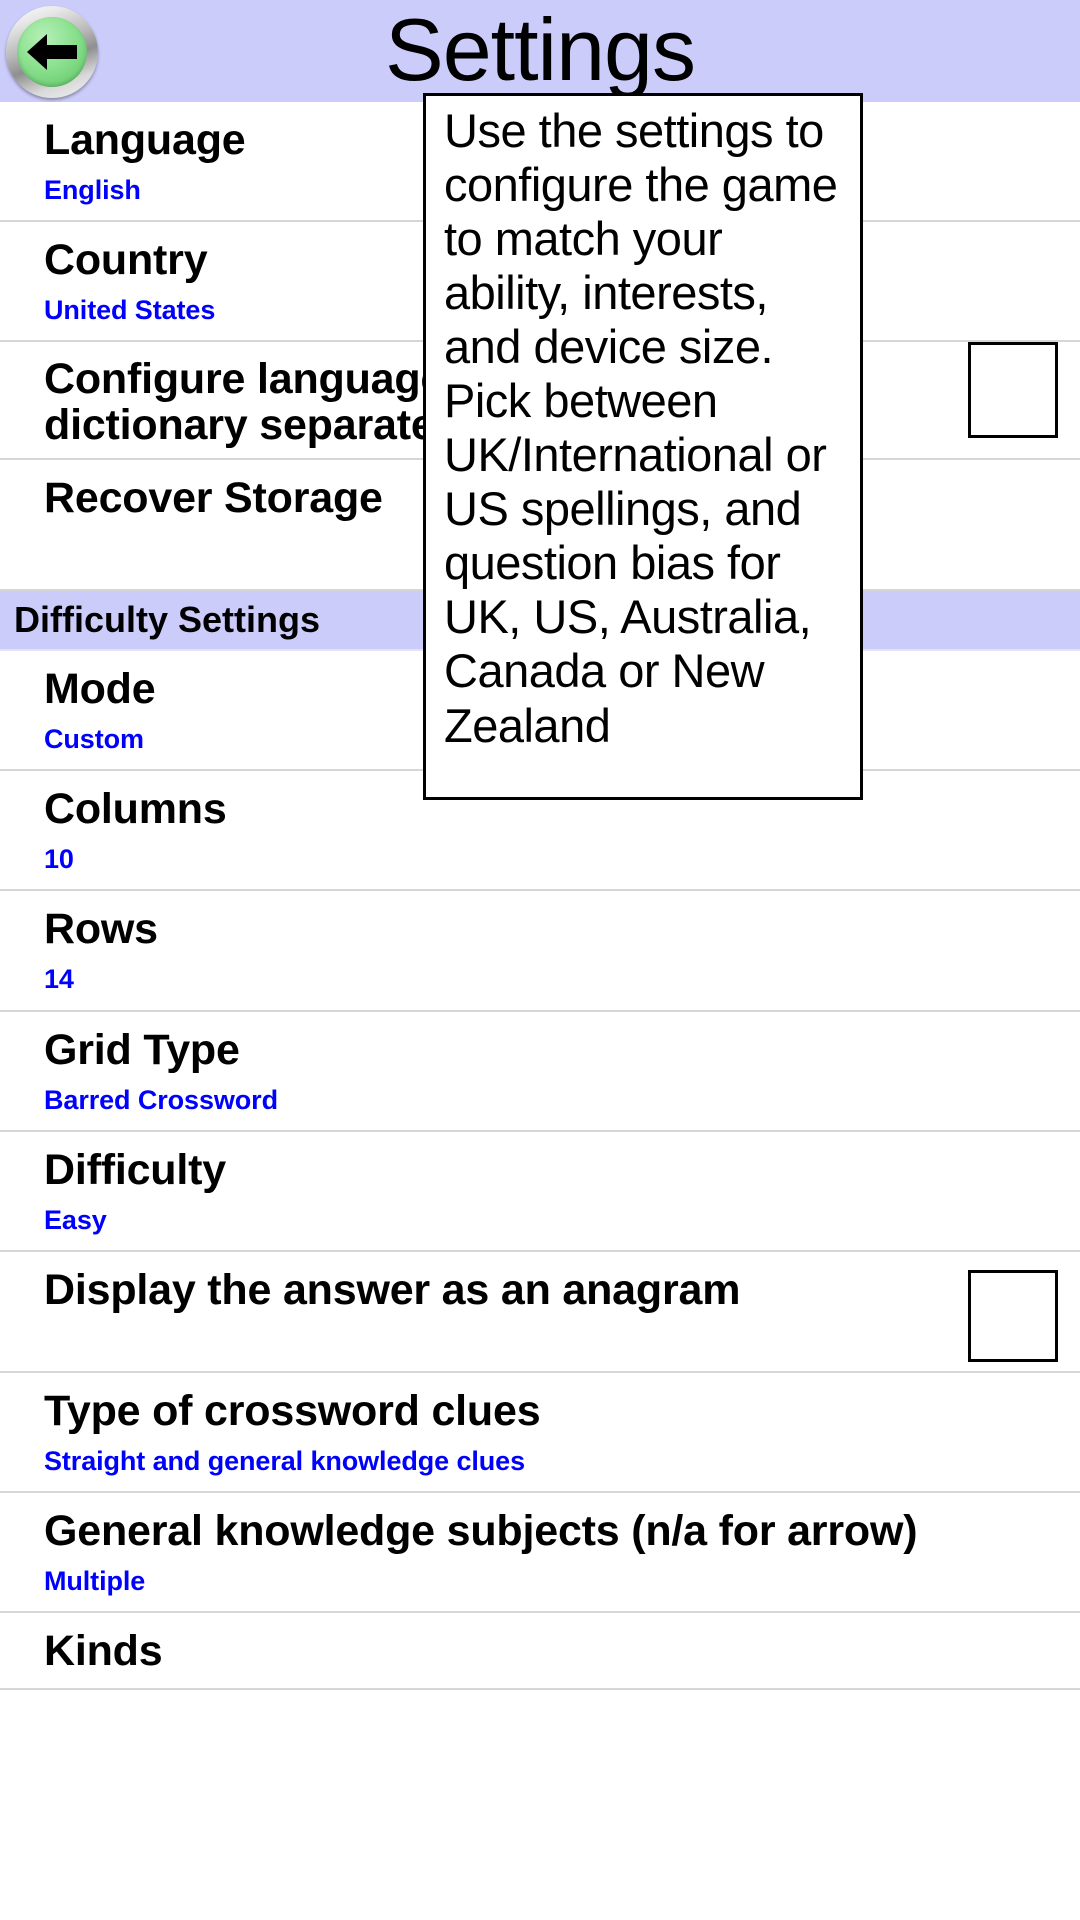 This screenshot has height=1920, width=1080. I want to click on row-title: Difficulty, so click(135, 1169).